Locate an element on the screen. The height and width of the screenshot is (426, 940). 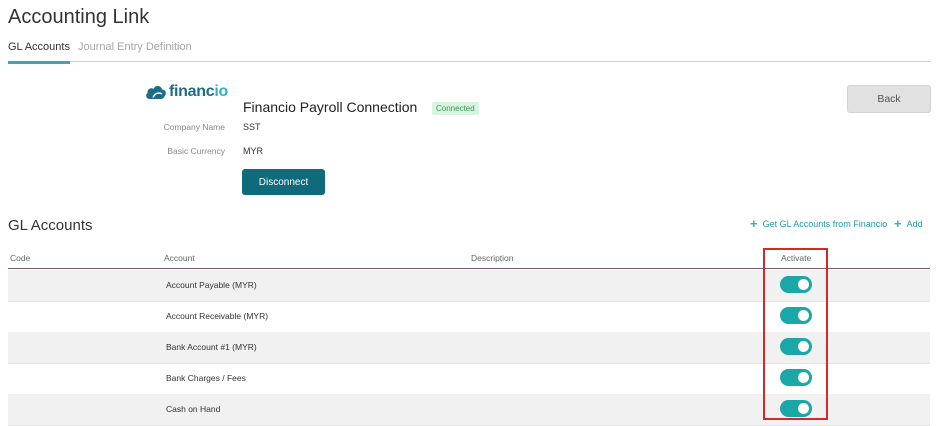
column-header-description: Description is located at coordinates (492, 258).